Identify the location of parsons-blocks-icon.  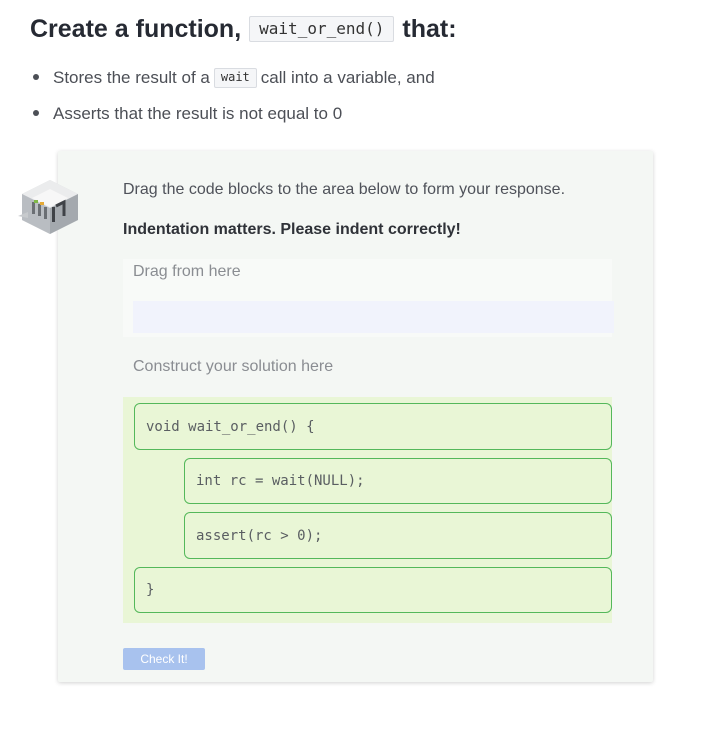
(48, 207).